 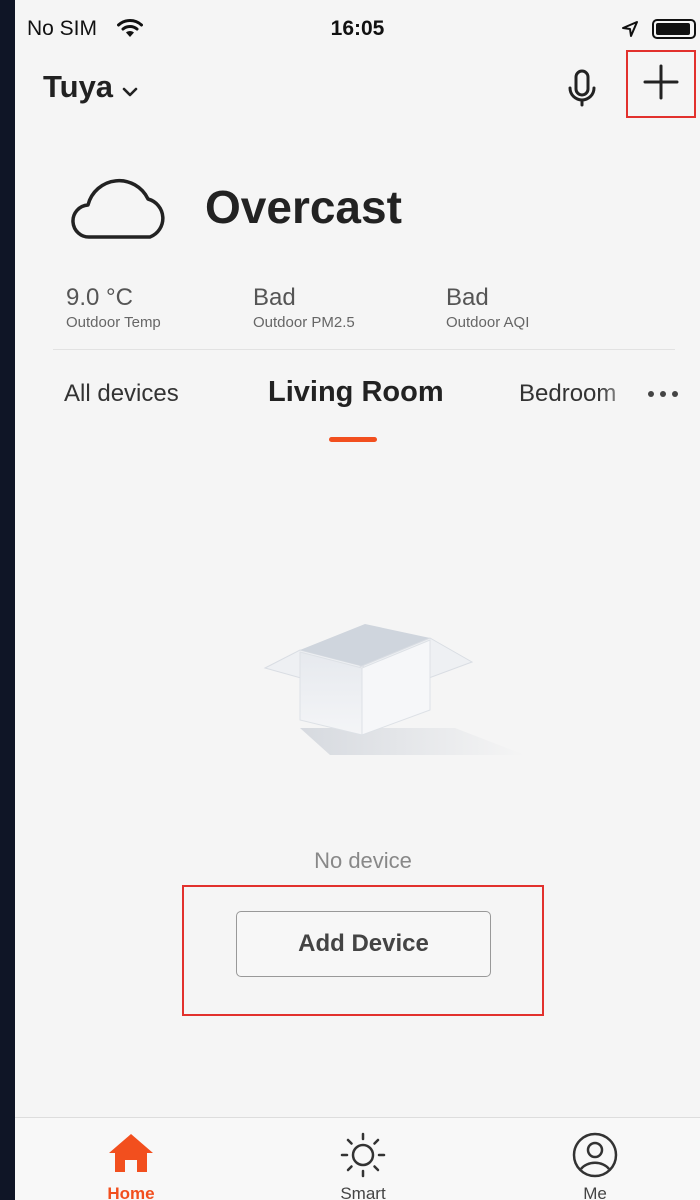 I want to click on metric-value: 9.0 °C, so click(x=99, y=297).